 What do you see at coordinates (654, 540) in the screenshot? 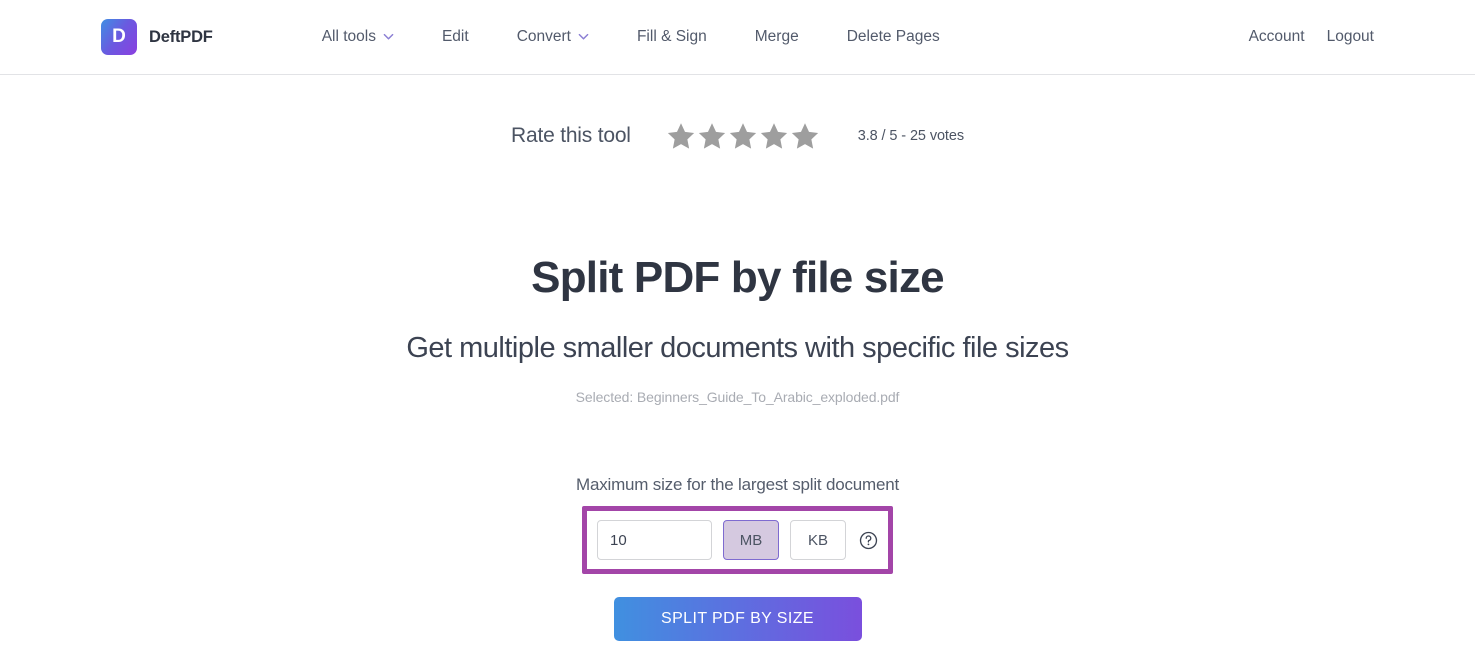
I see `max-size-input` at bounding box center [654, 540].